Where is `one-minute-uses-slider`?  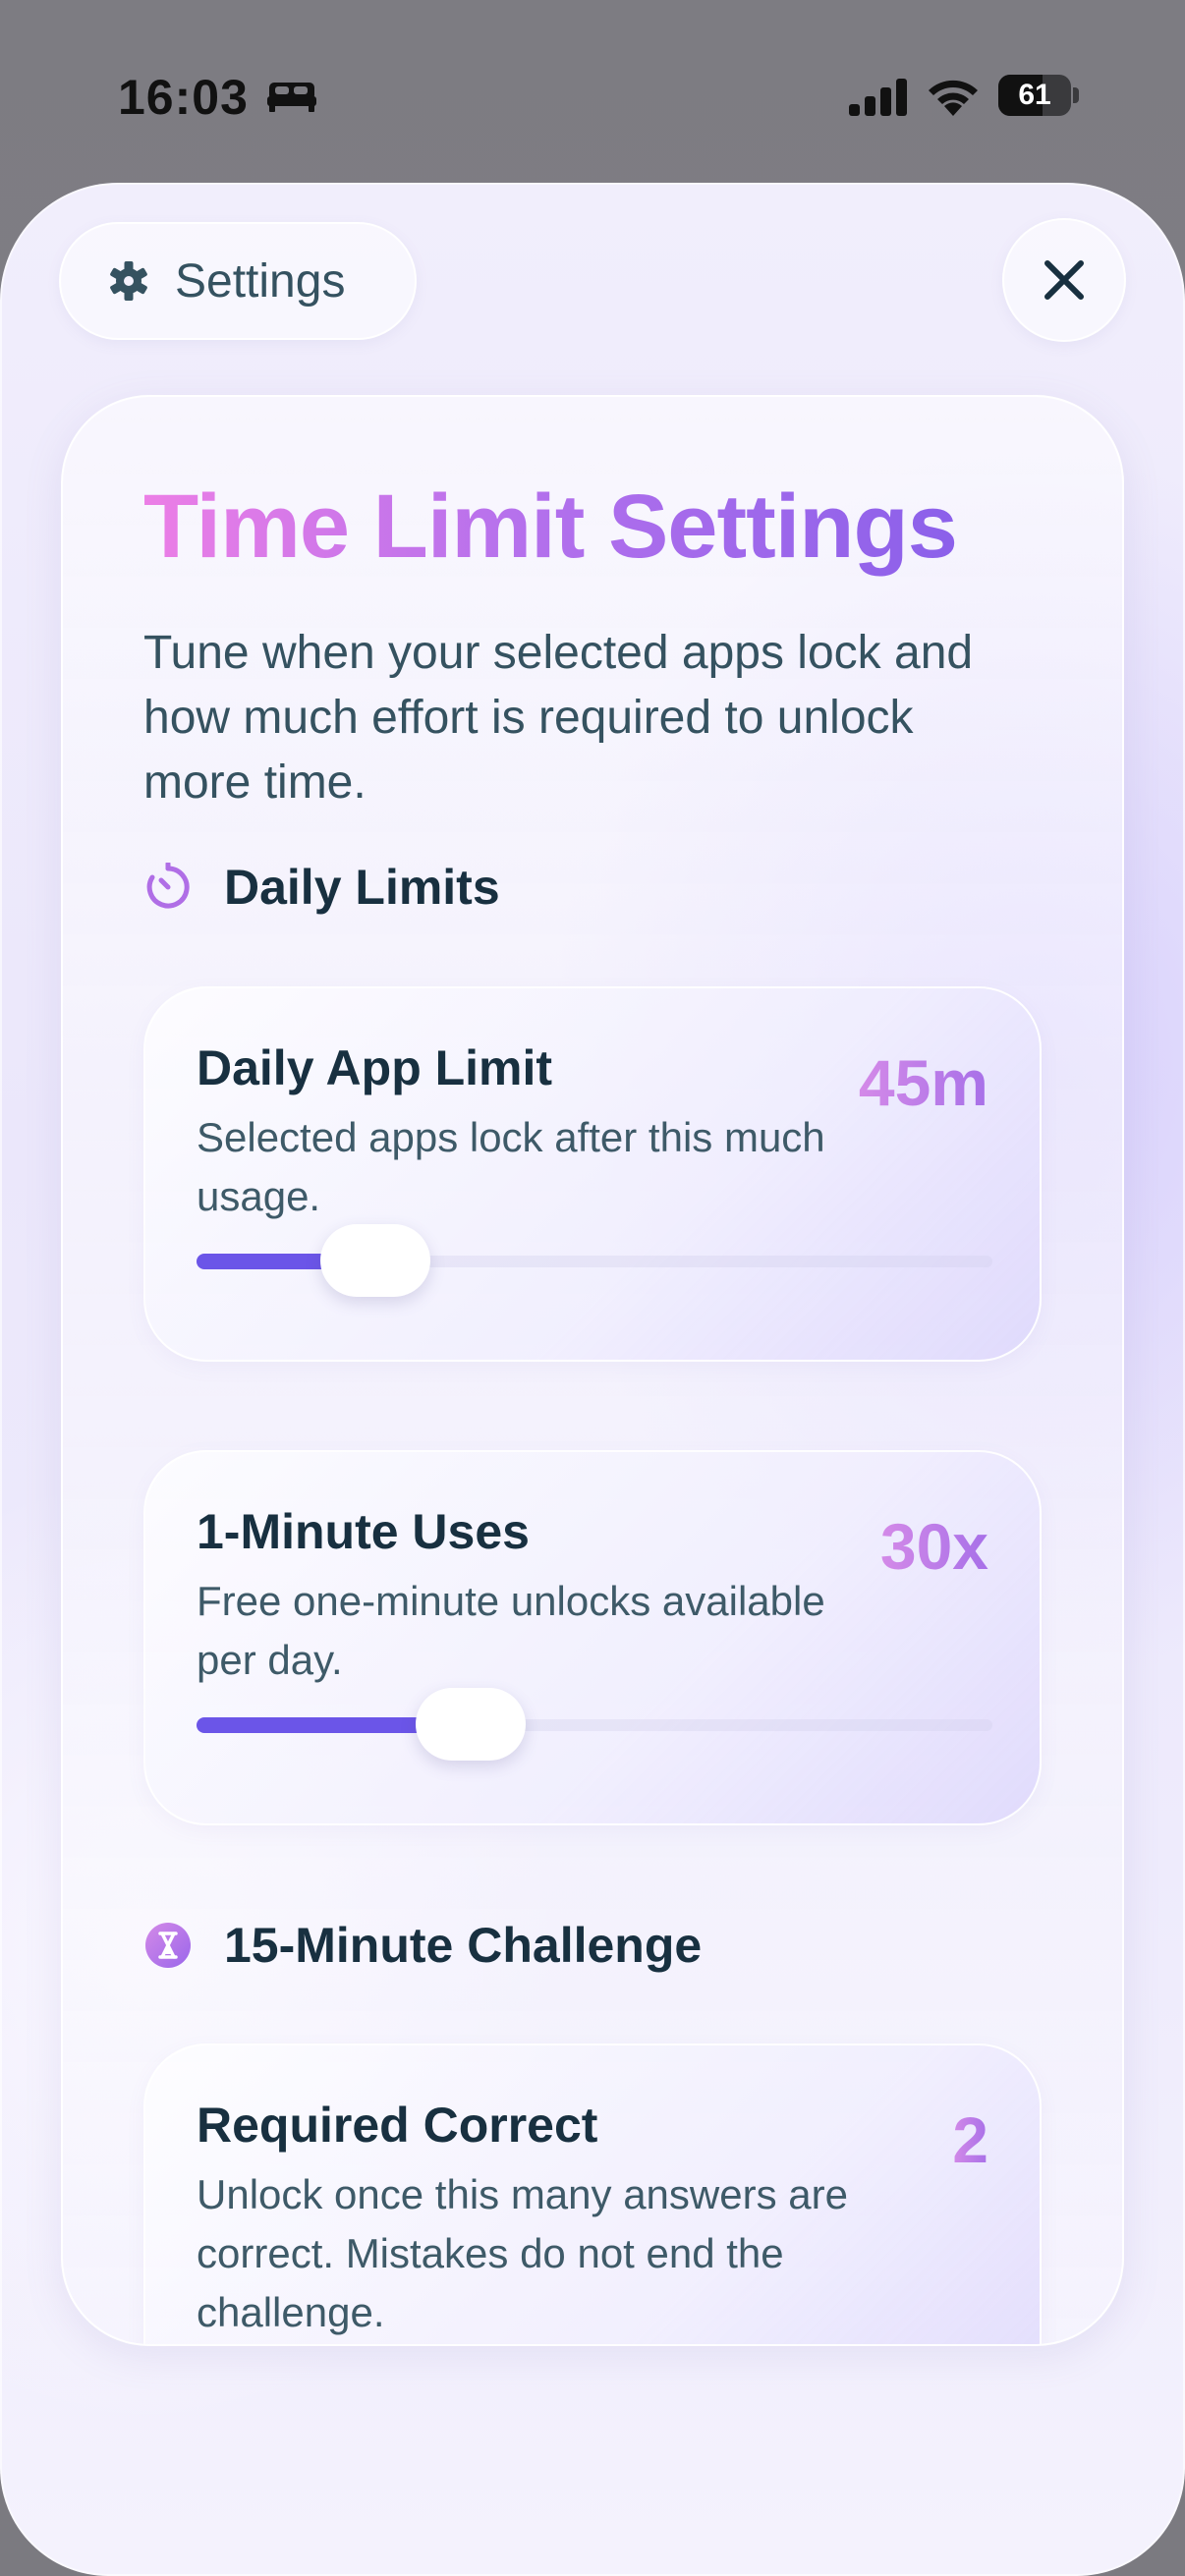
one-minute-uses-slider is located at coordinates (594, 1724).